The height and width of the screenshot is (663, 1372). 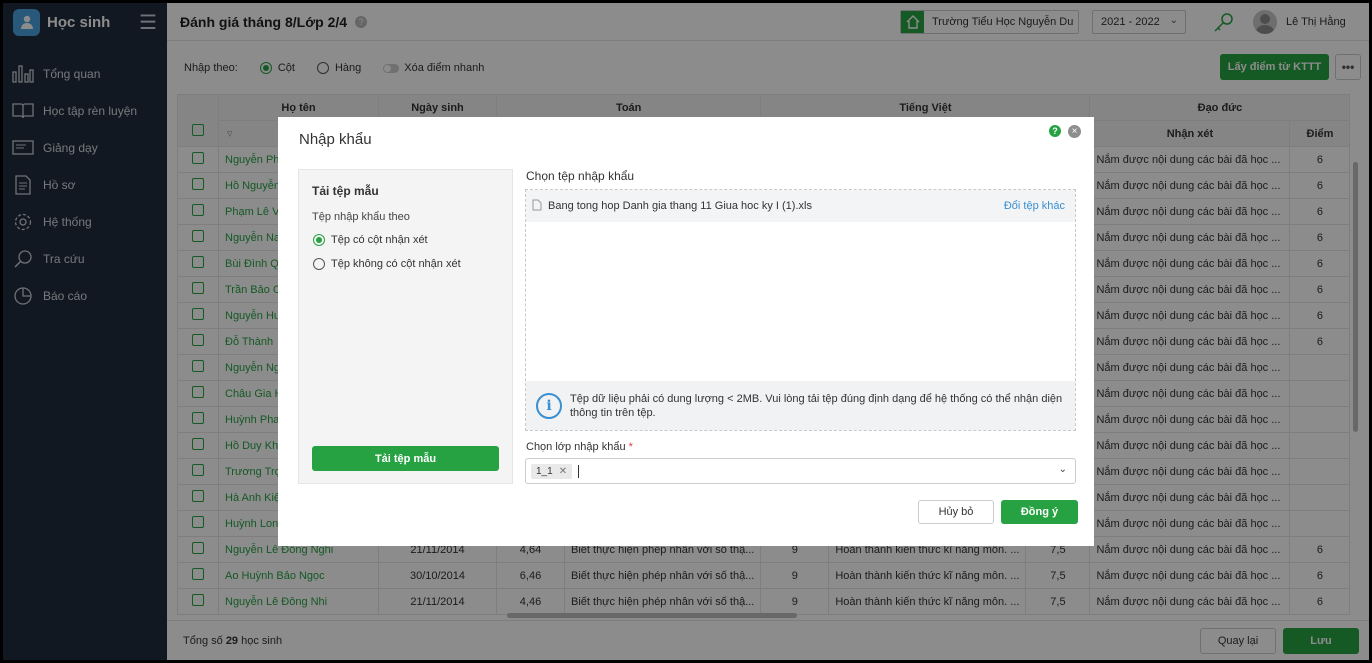 I want to click on class-tag-label: 1_1, so click(x=544, y=471).